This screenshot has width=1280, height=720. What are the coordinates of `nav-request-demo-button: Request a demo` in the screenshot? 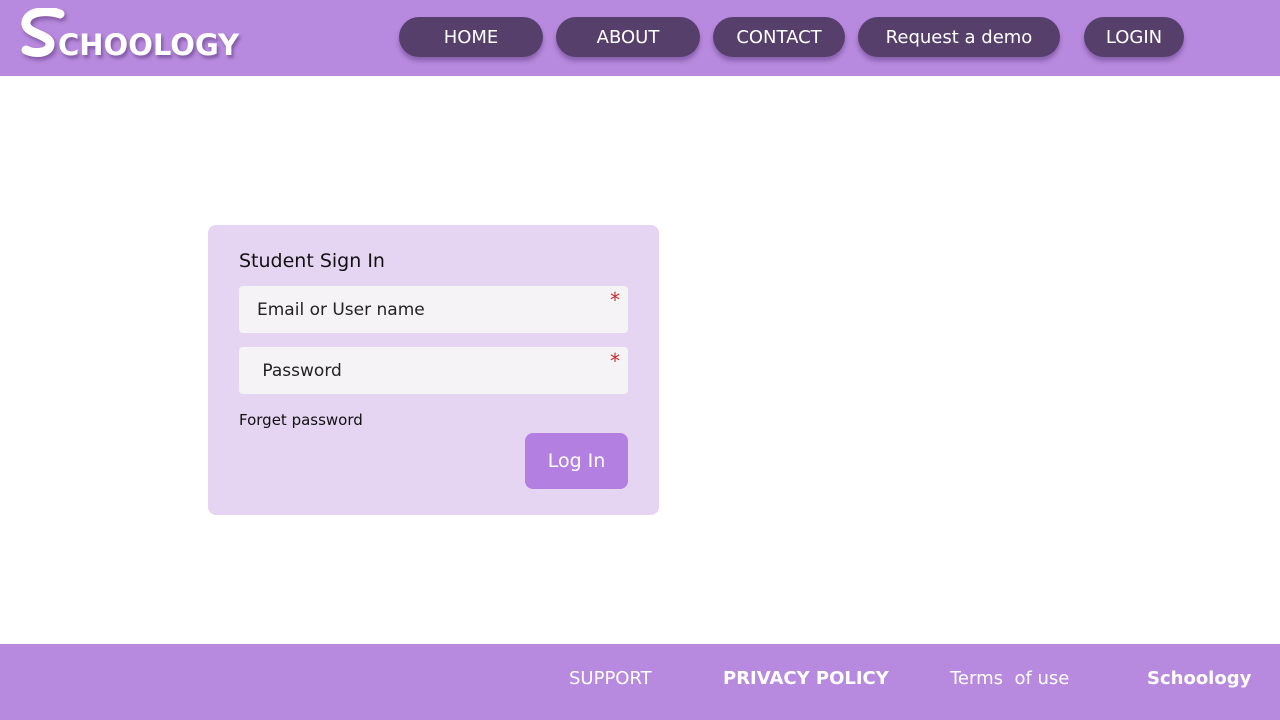 It's located at (959, 37).